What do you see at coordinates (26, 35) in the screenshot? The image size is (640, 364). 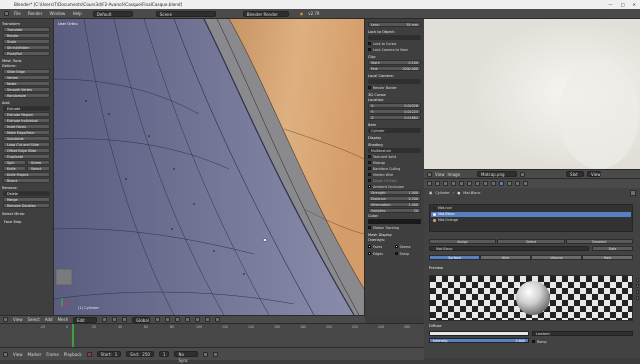 I see `rotate-button: Rotate` at bounding box center [26, 35].